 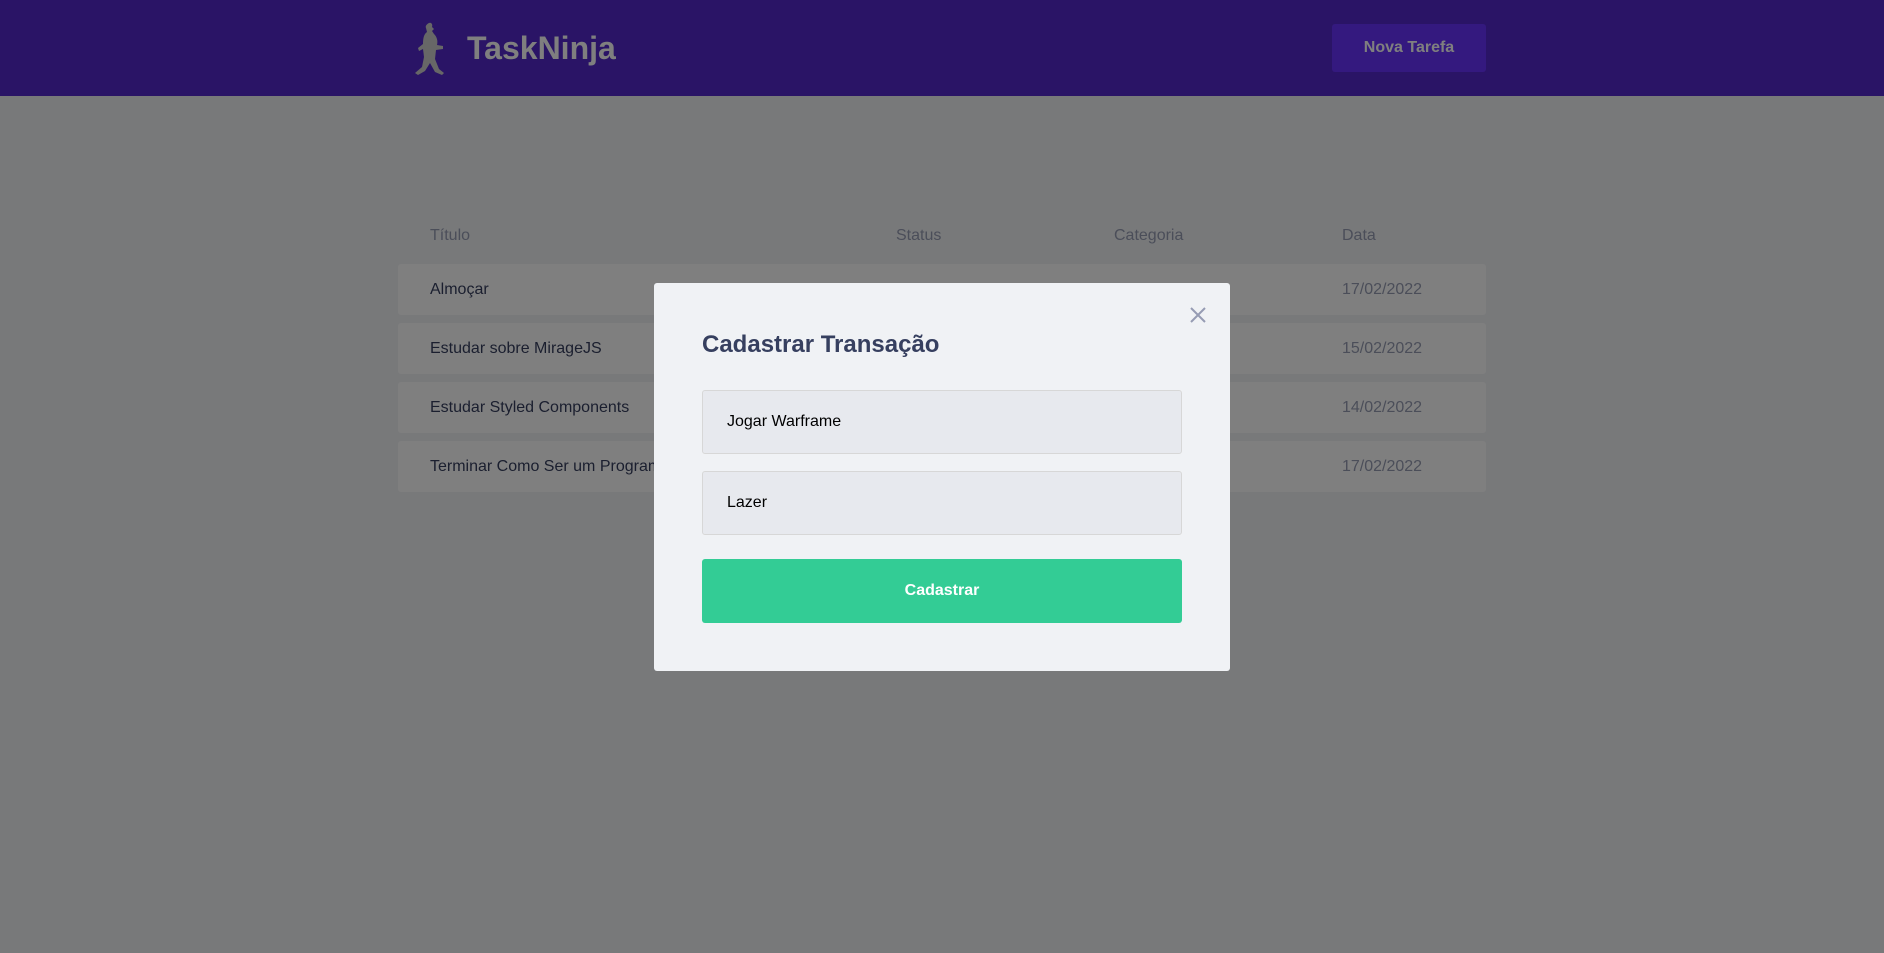 I want to click on close-icon, so click(x=1198, y=315).